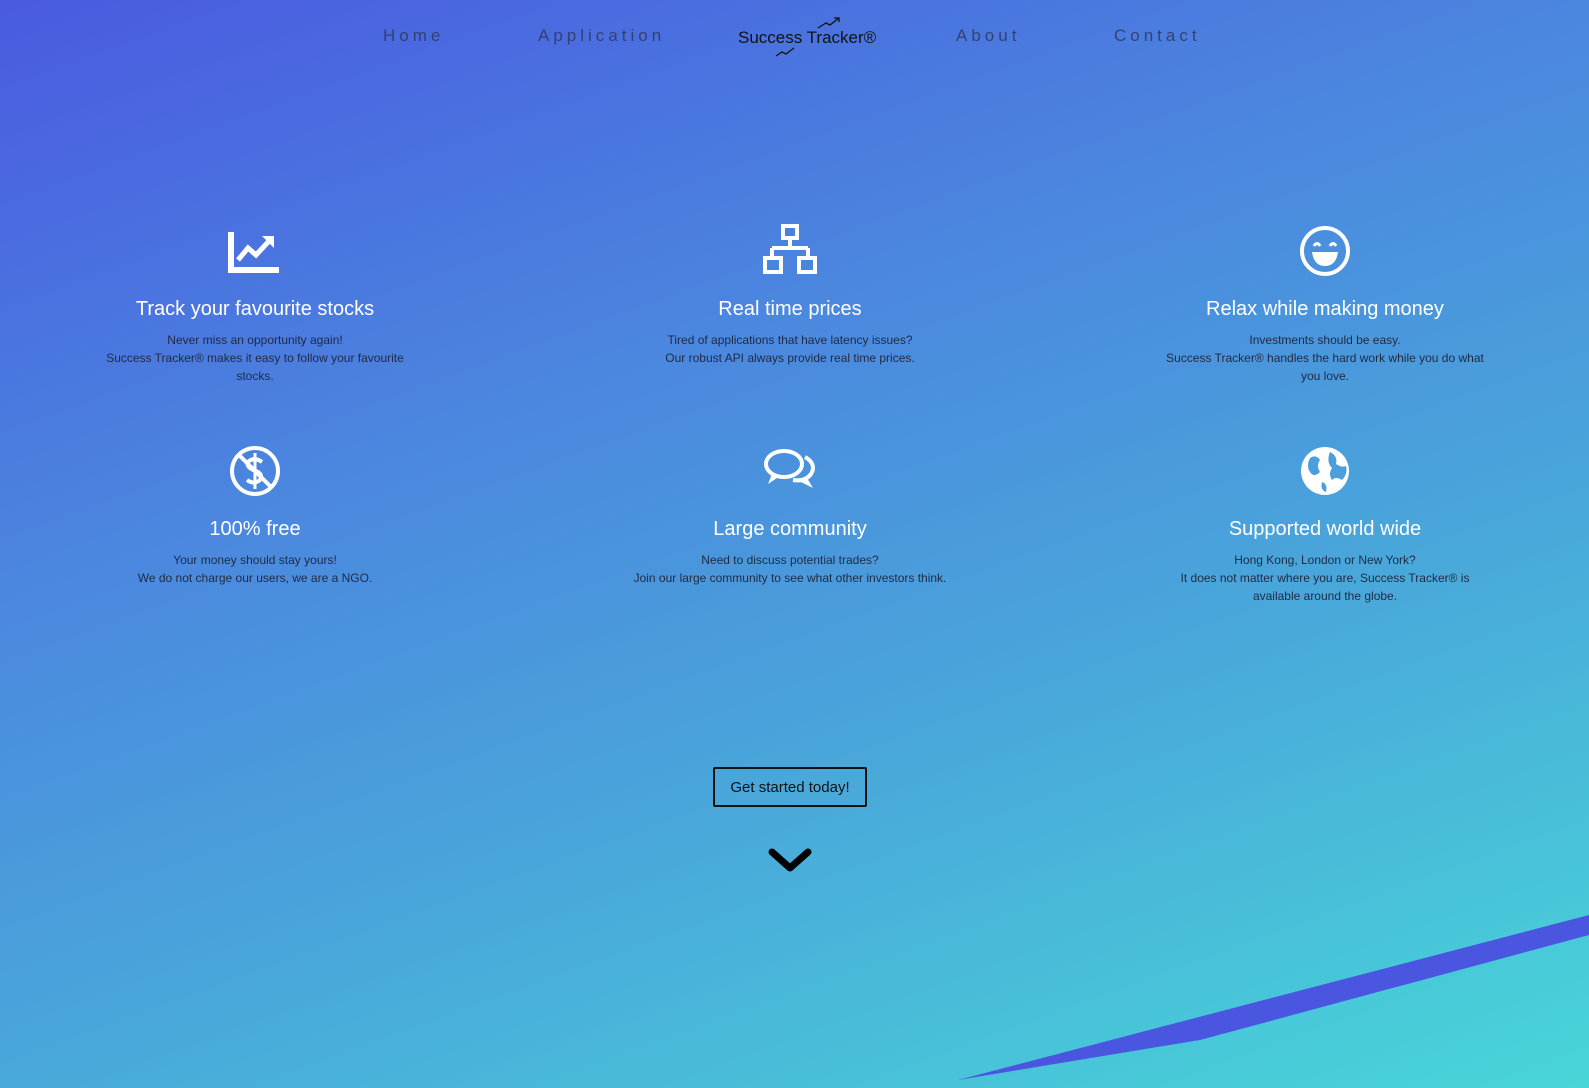  What do you see at coordinates (255, 471) in the screenshot?
I see `no-dollar-icon` at bounding box center [255, 471].